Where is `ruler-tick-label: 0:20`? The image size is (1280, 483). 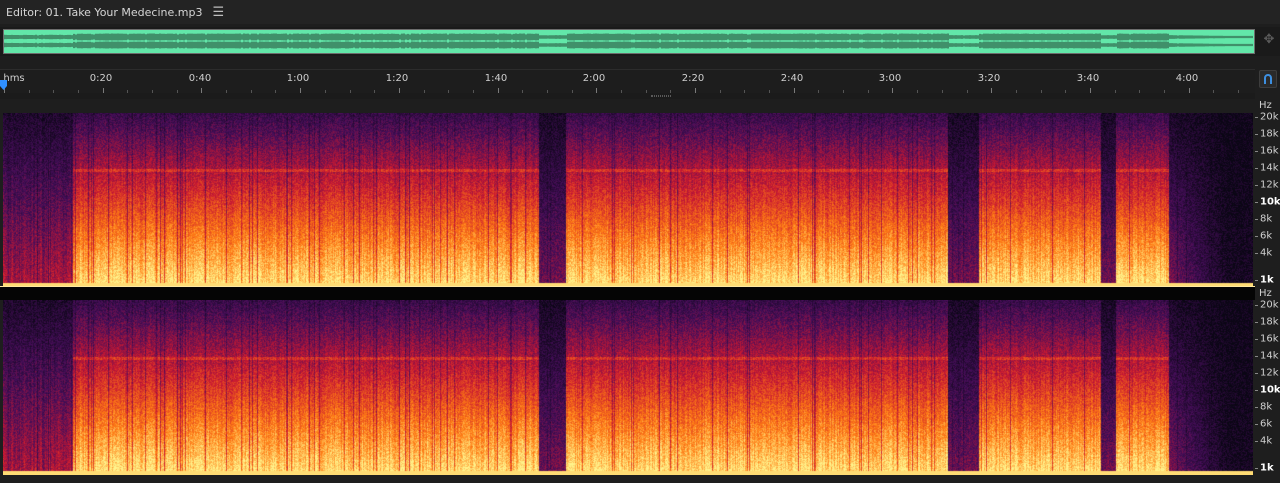
ruler-tick-label: 0:20 is located at coordinates (101, 78).